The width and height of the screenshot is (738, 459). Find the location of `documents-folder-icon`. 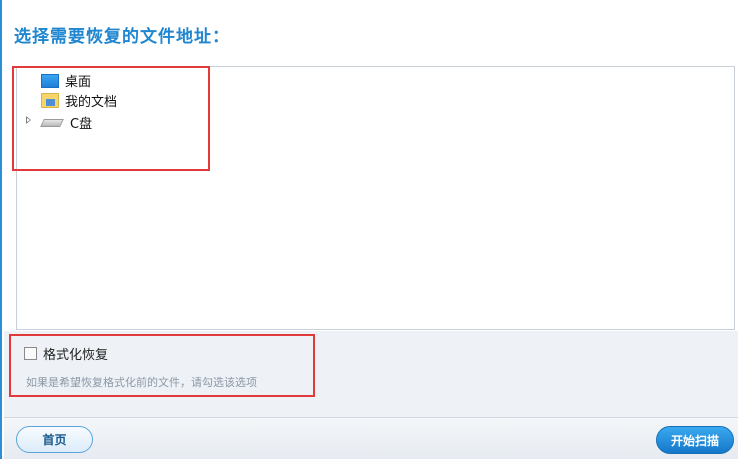

documents-folder-icon is located at coordinates (50, 100).